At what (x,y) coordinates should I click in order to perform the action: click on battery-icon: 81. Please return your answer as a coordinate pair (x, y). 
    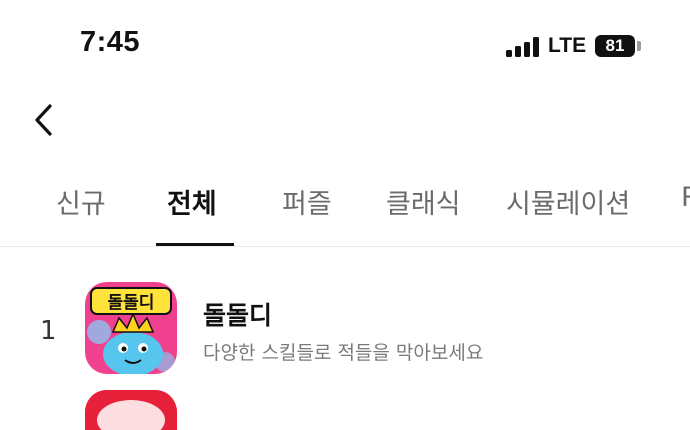
    Looking at the image, I should click on (615, 46).